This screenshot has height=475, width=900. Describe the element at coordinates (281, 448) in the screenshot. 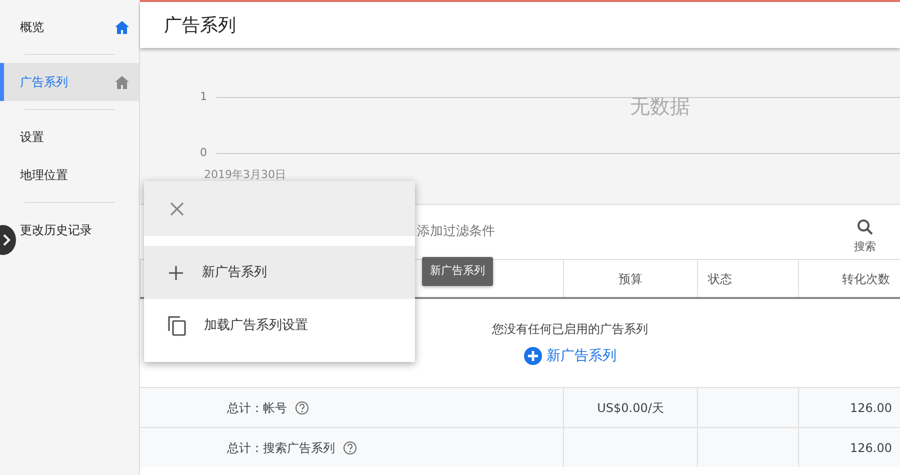

I see `row-label: 总计：搜索广告系列` at that location.